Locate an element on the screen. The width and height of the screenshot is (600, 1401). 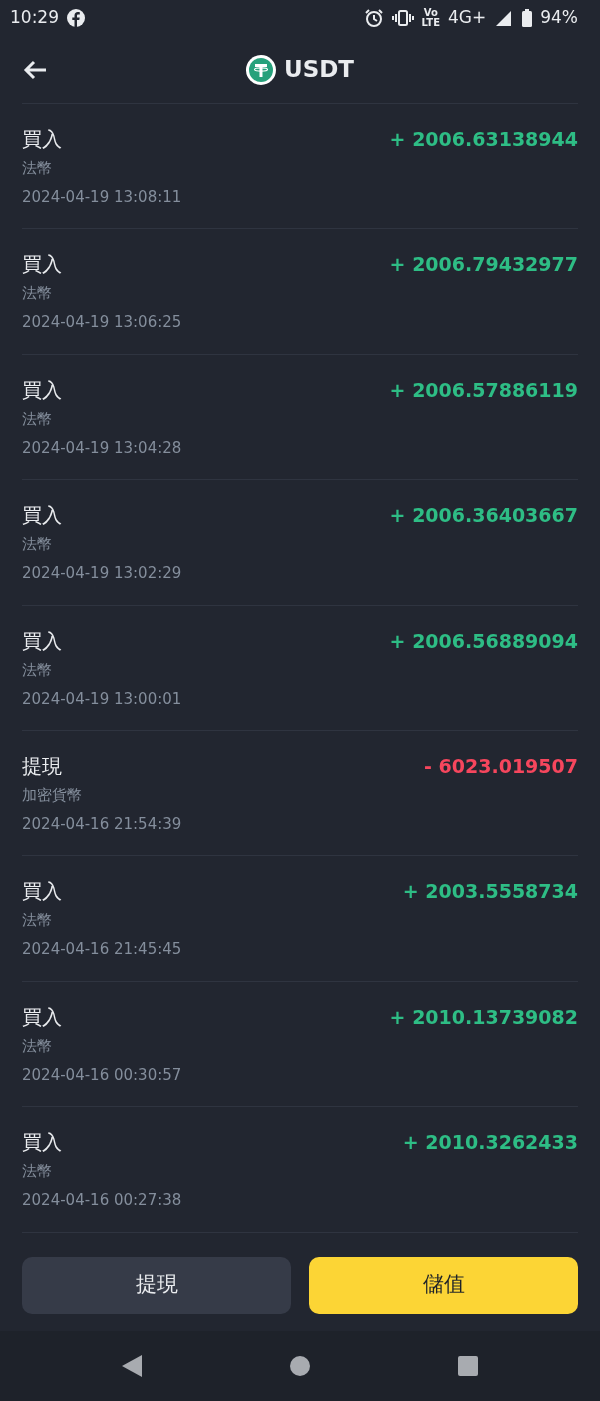
transaction-type: 提現 is located at coordinates (42, 765).